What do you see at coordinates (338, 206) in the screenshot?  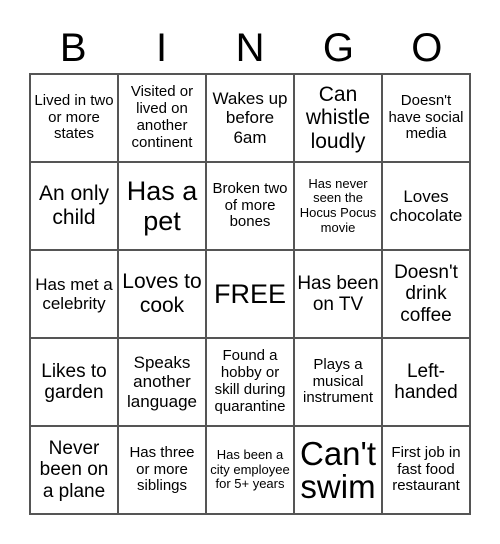 I see `bingo-cell: Has never seen the Hocus Pocus movie` at bounding box center [338, 206].